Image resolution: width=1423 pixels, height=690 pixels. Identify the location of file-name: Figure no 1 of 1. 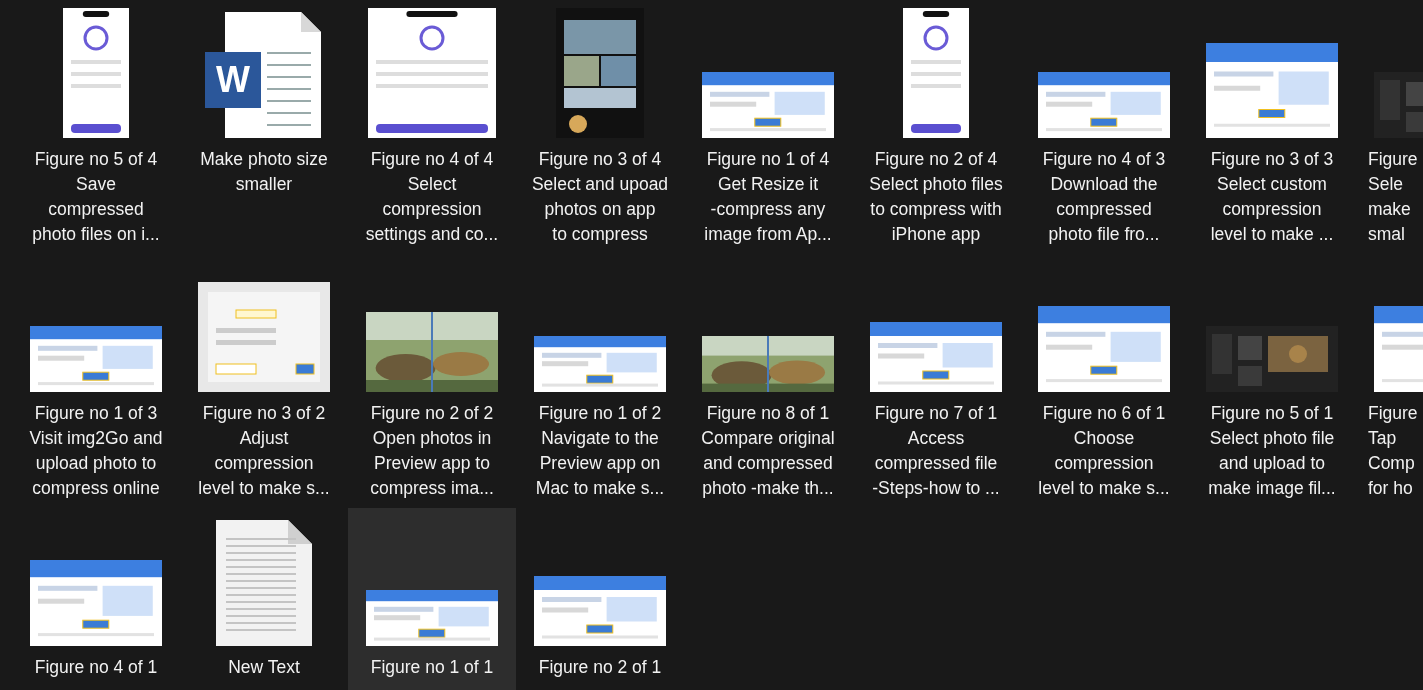
(432, 667).